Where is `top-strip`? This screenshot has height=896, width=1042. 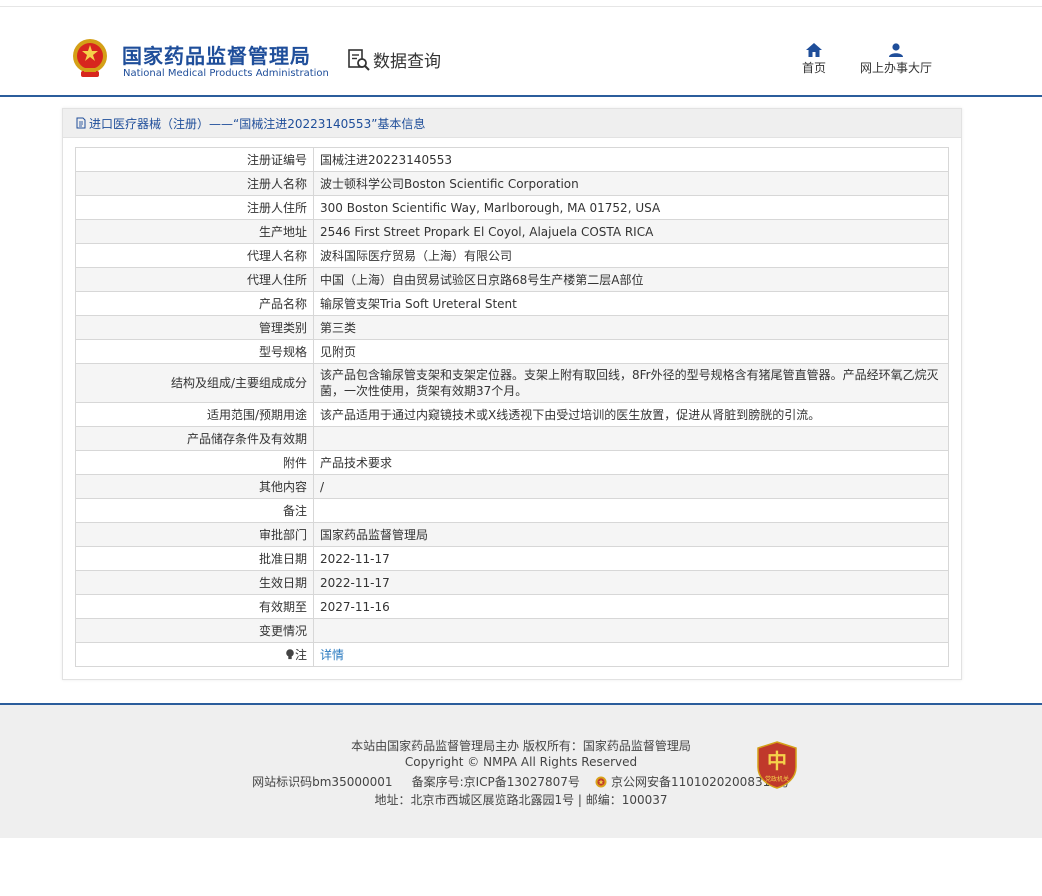
top-strip is located at coordinates (521, 3).